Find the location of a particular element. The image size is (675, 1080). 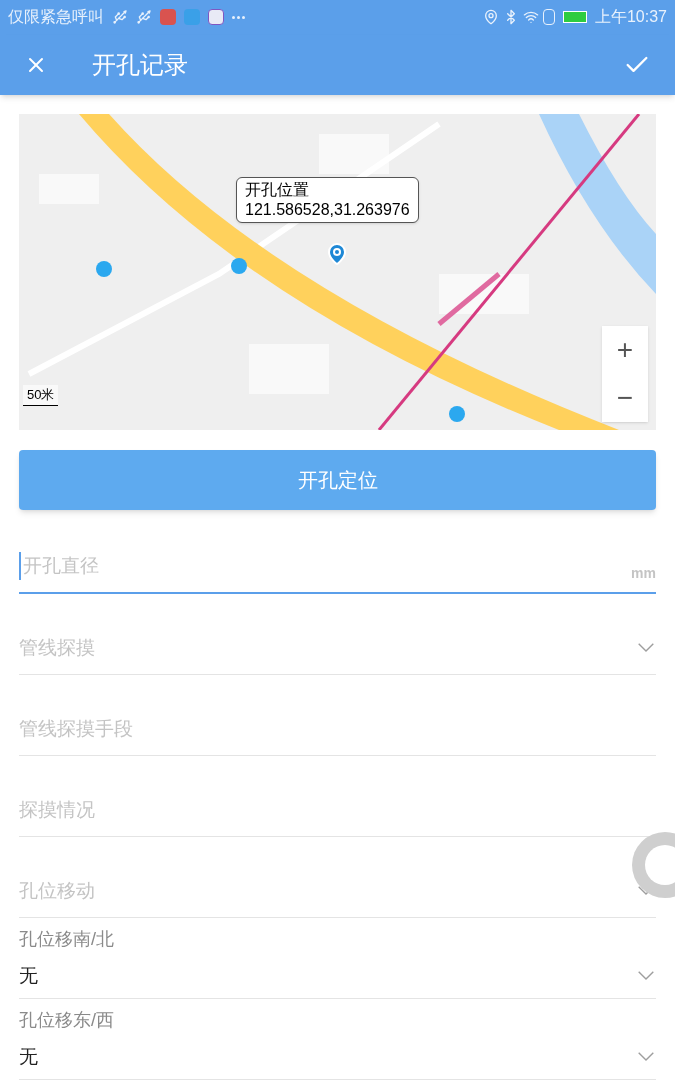

unit-label: mm is located at coordinates (643, 573).